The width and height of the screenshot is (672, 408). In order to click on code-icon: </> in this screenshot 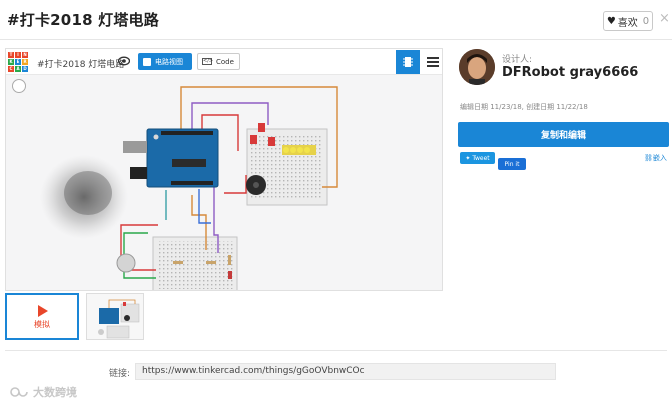, I will do `click(208, 61)`.